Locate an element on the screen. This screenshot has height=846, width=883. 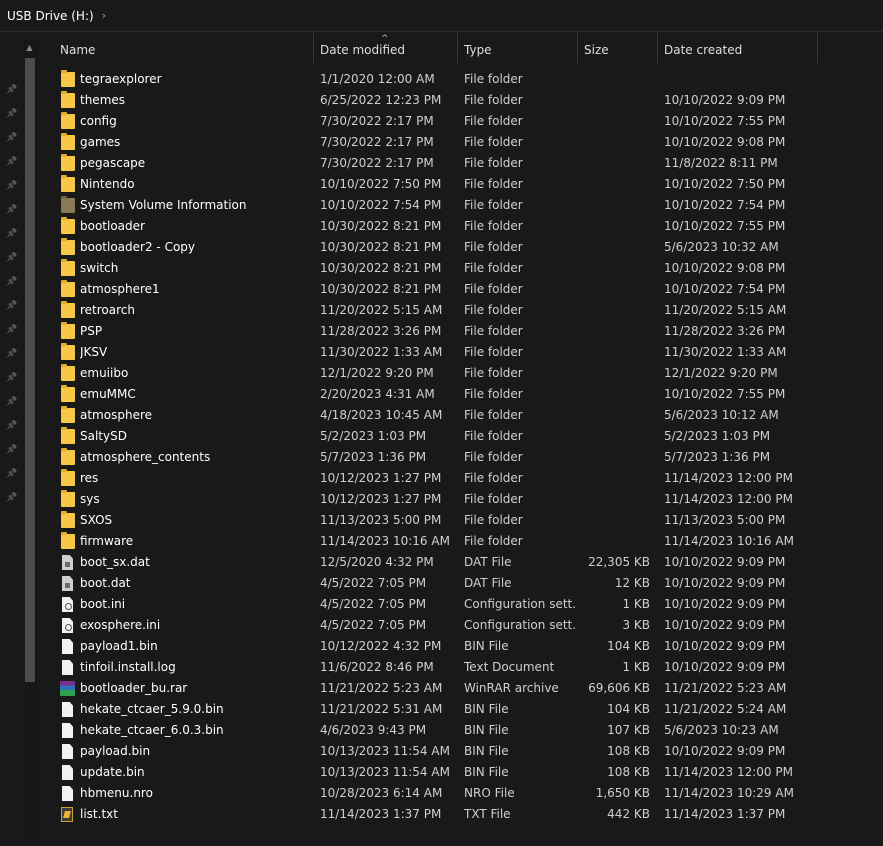
file-name: bootloader is located at coordinates (195, 226).